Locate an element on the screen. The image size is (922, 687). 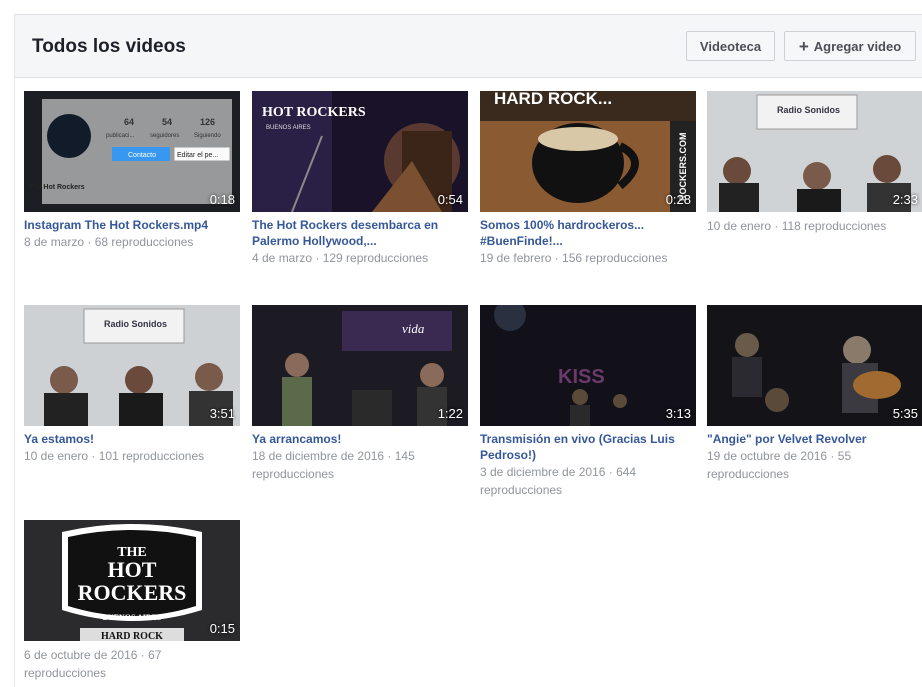
video-library-label: Videoteca is located at coordinates (730, 46).